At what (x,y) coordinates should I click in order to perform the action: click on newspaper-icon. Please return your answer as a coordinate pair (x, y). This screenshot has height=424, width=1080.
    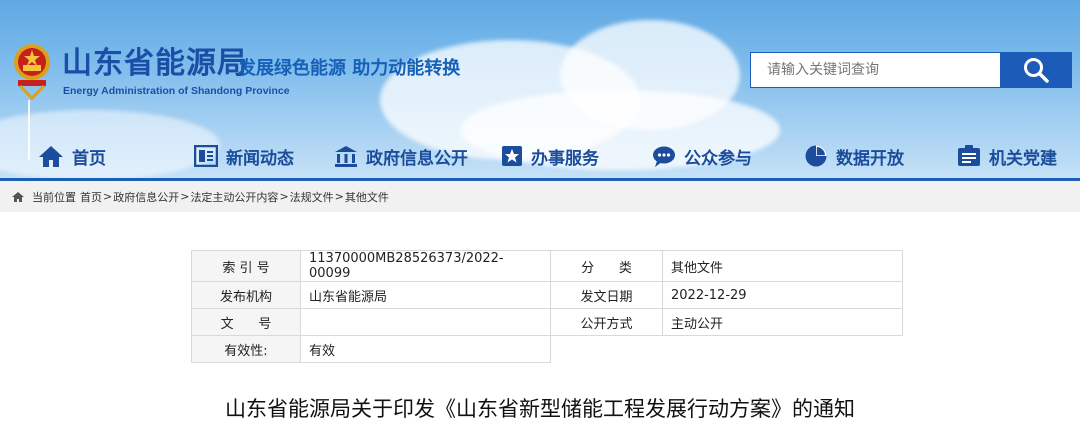
    Looking at the image, I should click on (206, 156).